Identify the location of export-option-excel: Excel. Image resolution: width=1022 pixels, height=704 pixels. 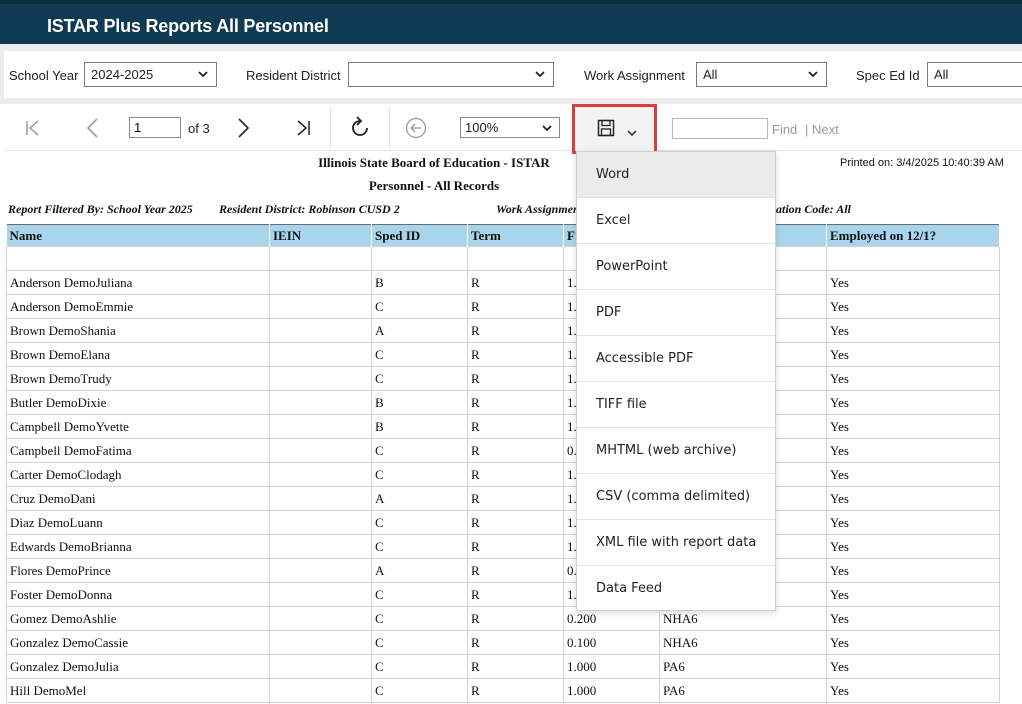
(676, 221).